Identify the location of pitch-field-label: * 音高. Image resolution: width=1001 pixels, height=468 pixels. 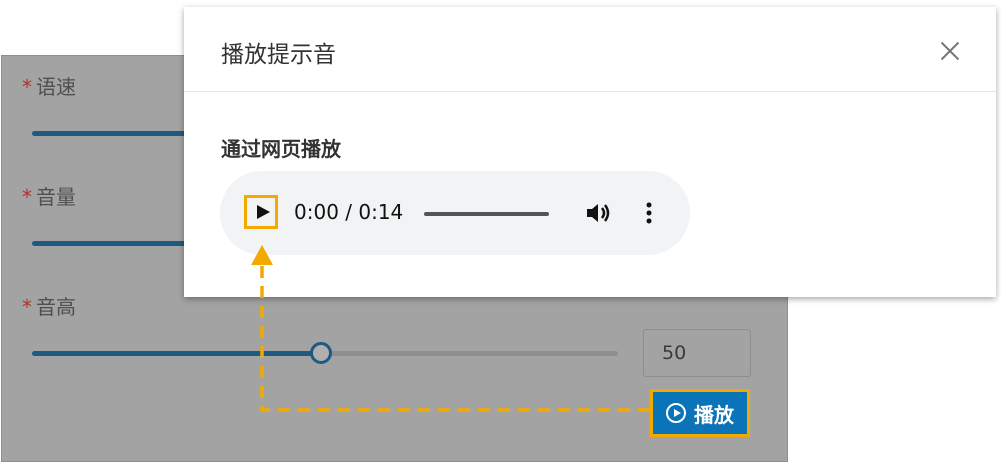
(49, 307).